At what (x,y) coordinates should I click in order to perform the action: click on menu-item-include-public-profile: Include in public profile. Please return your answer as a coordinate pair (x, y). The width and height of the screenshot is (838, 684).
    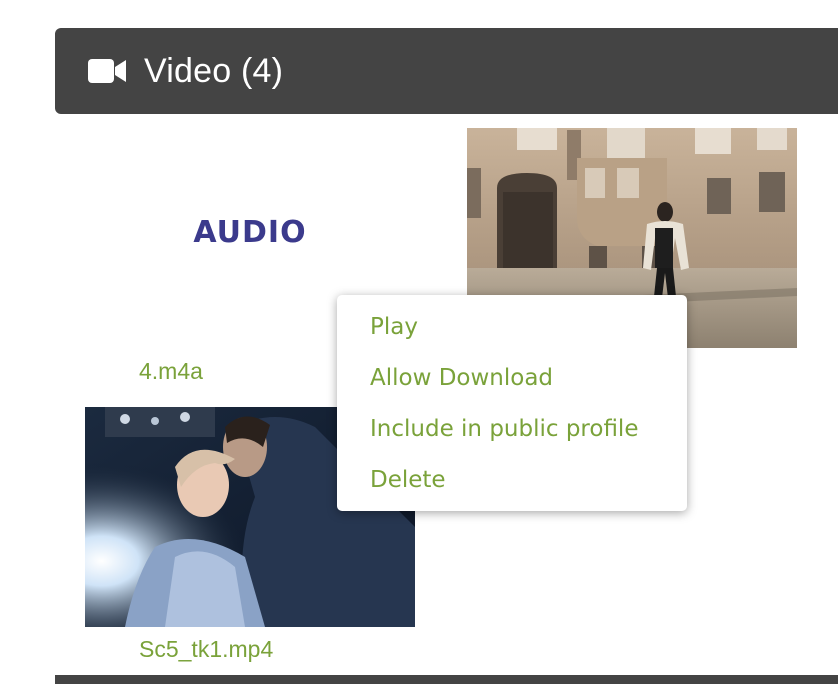
    Looking at the image, I should click on (512, 435).